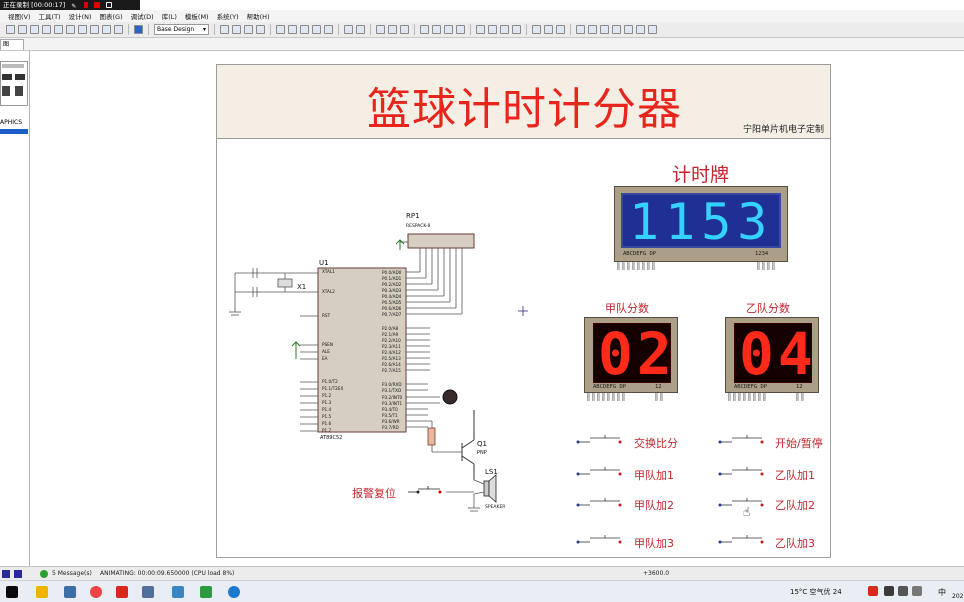 The width and height of the screenshot is (964, 602). What do you see at coordinates (228, 16) in the screenshot?
I see `menu-item-system: 系统(Y)` at bounding box center [228, 16].